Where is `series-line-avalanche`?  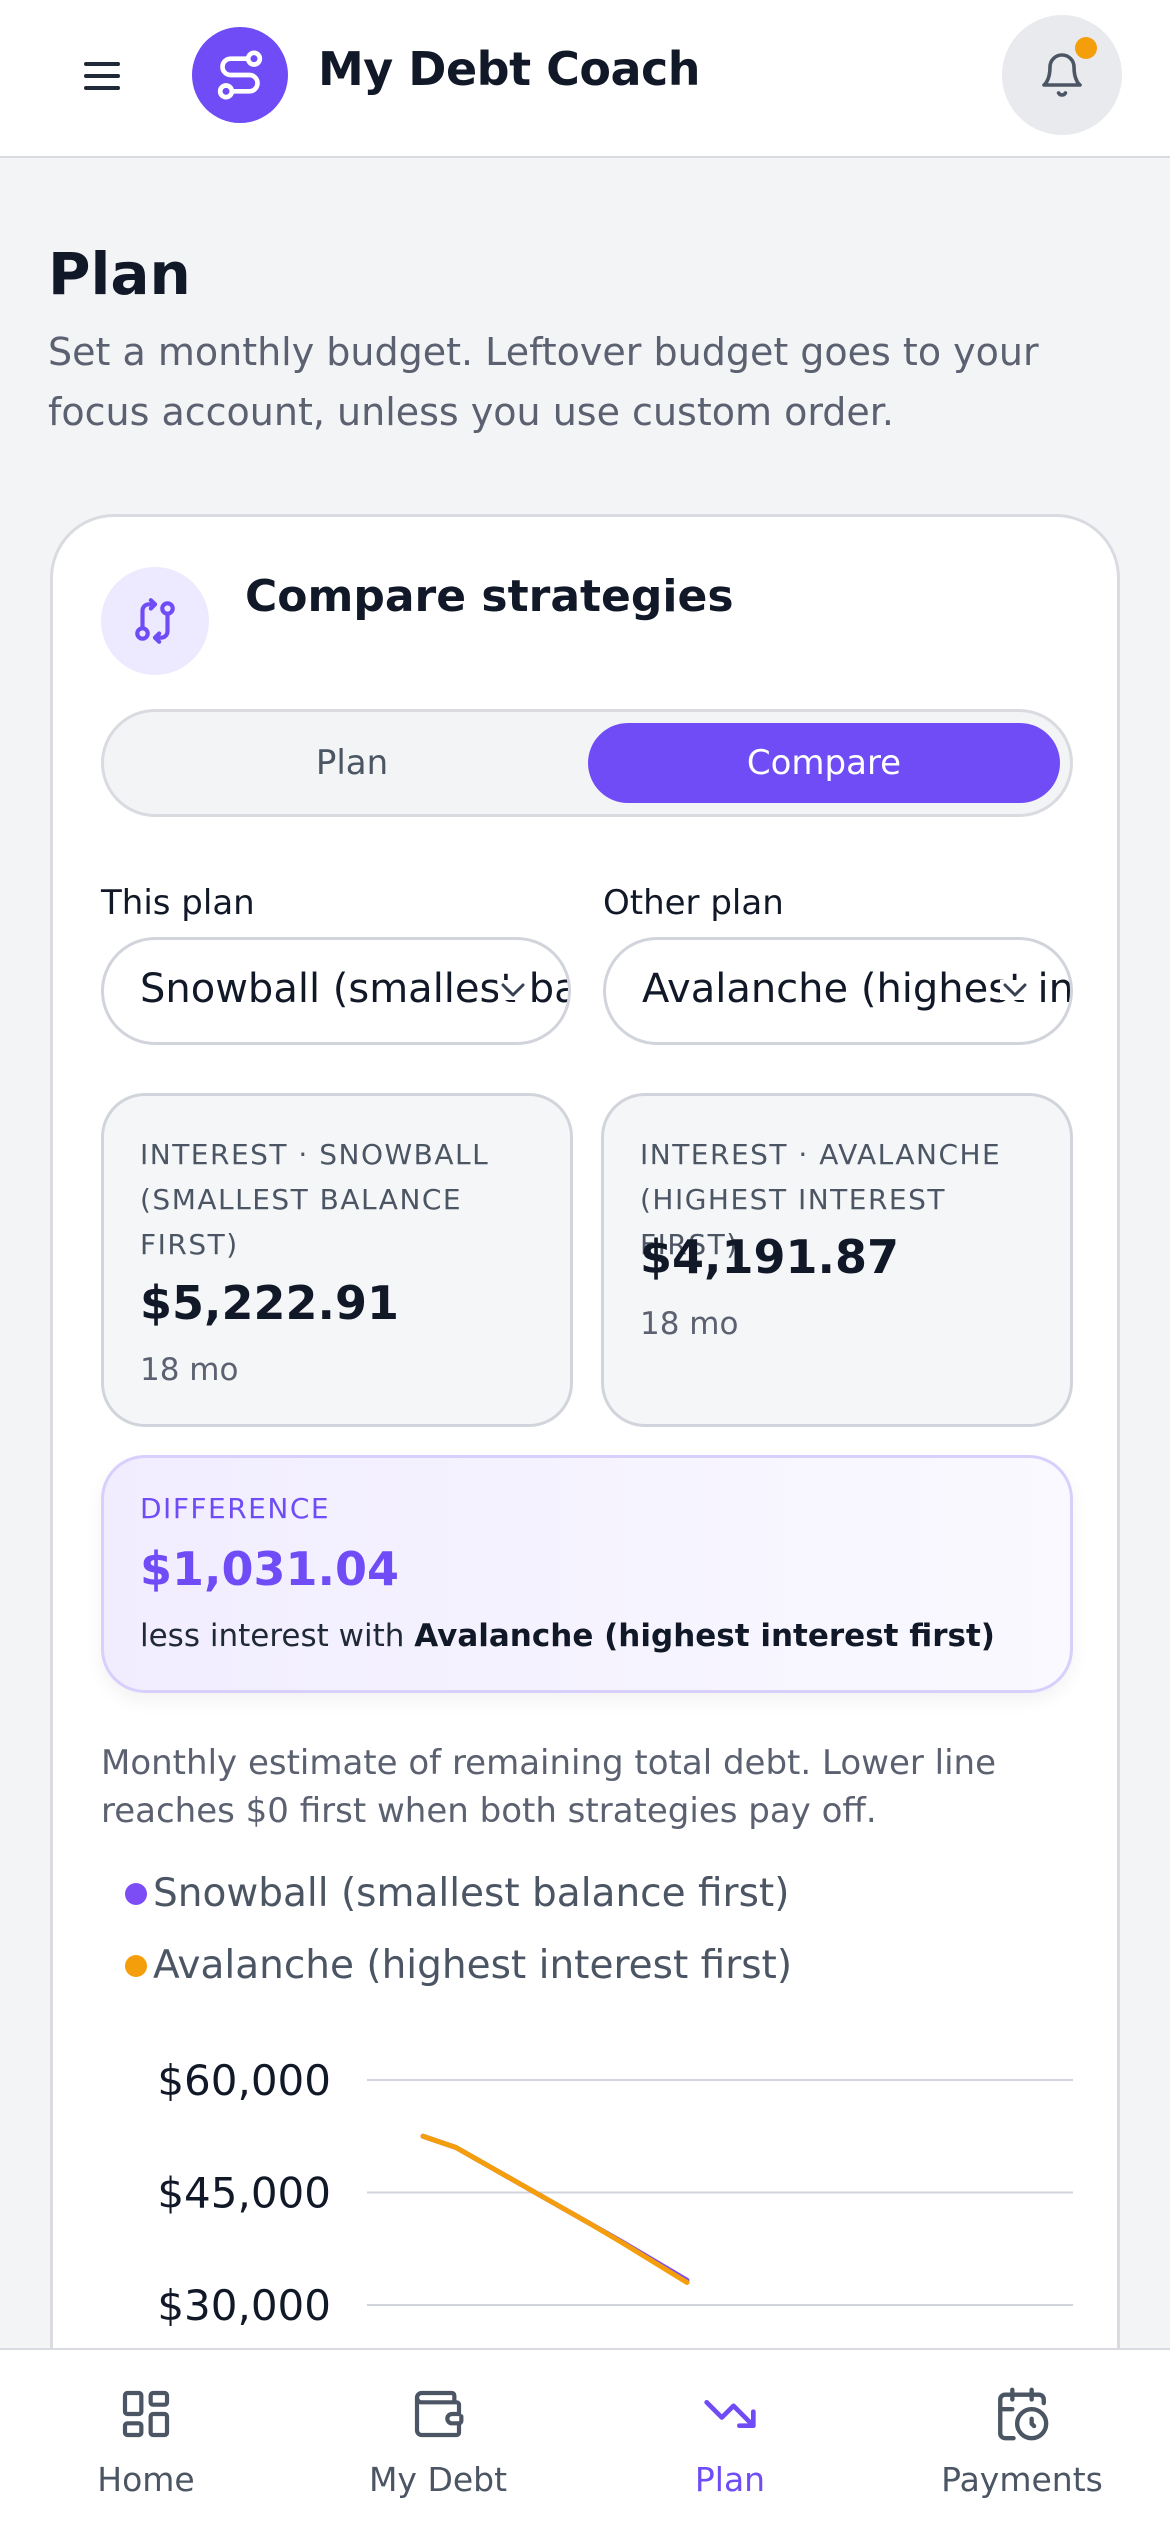 series-line-avalanche is located at coordinates (555, 2209).